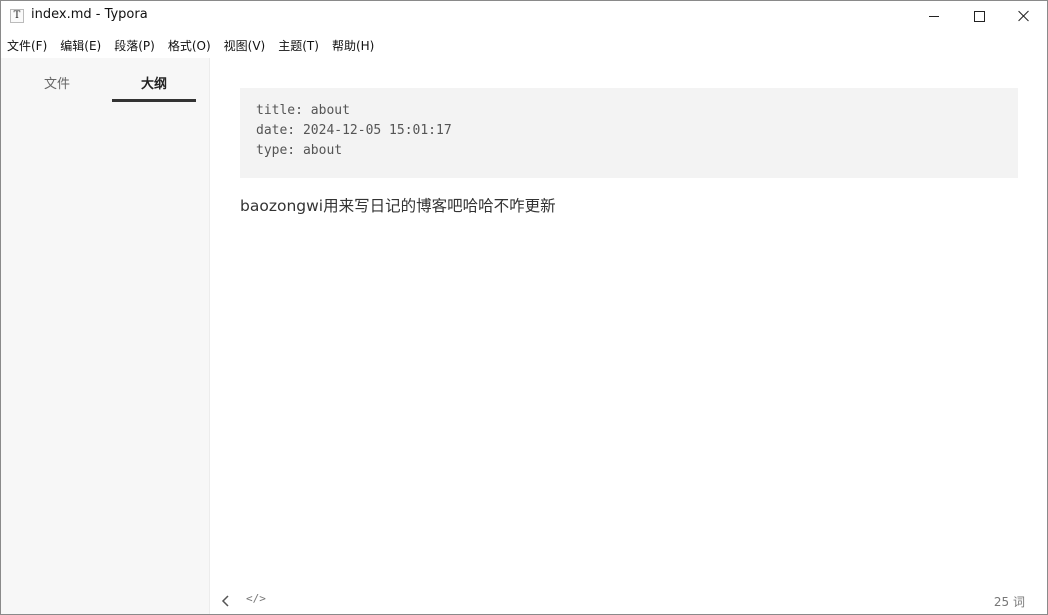  I want to click on menu-themes: 主题(T), so click(298, 45).